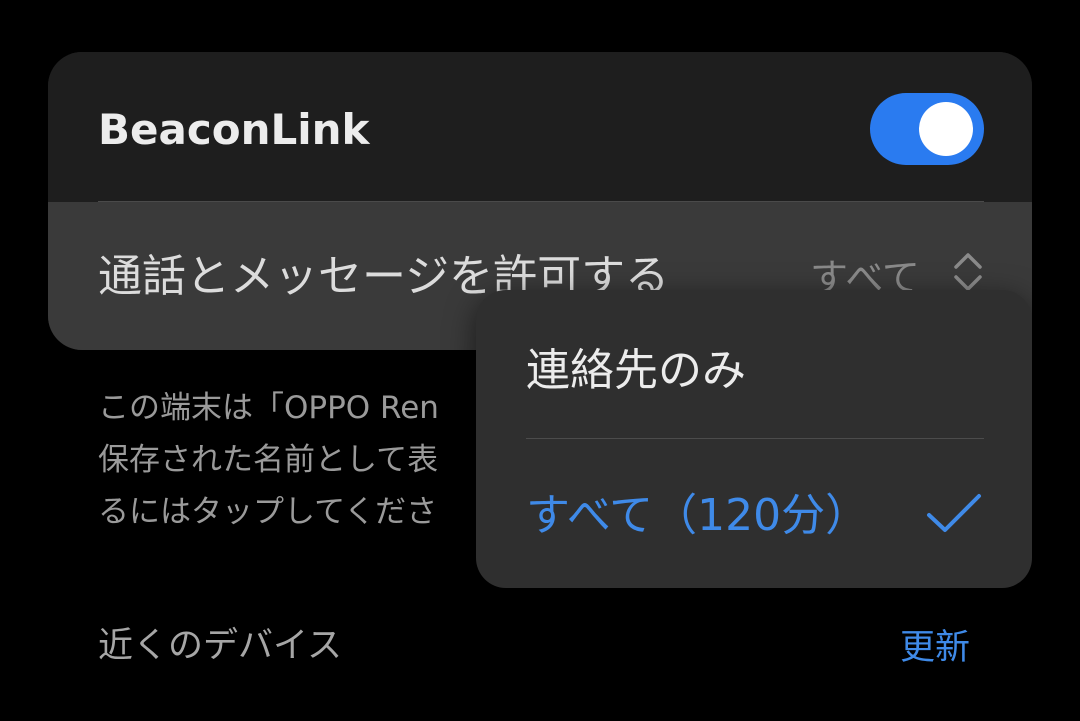 This screenshot has height=721, width=1080. Describe the element at coordinates (935, 648) in the screenshot. I see `refresh-button: 更新` at that location.